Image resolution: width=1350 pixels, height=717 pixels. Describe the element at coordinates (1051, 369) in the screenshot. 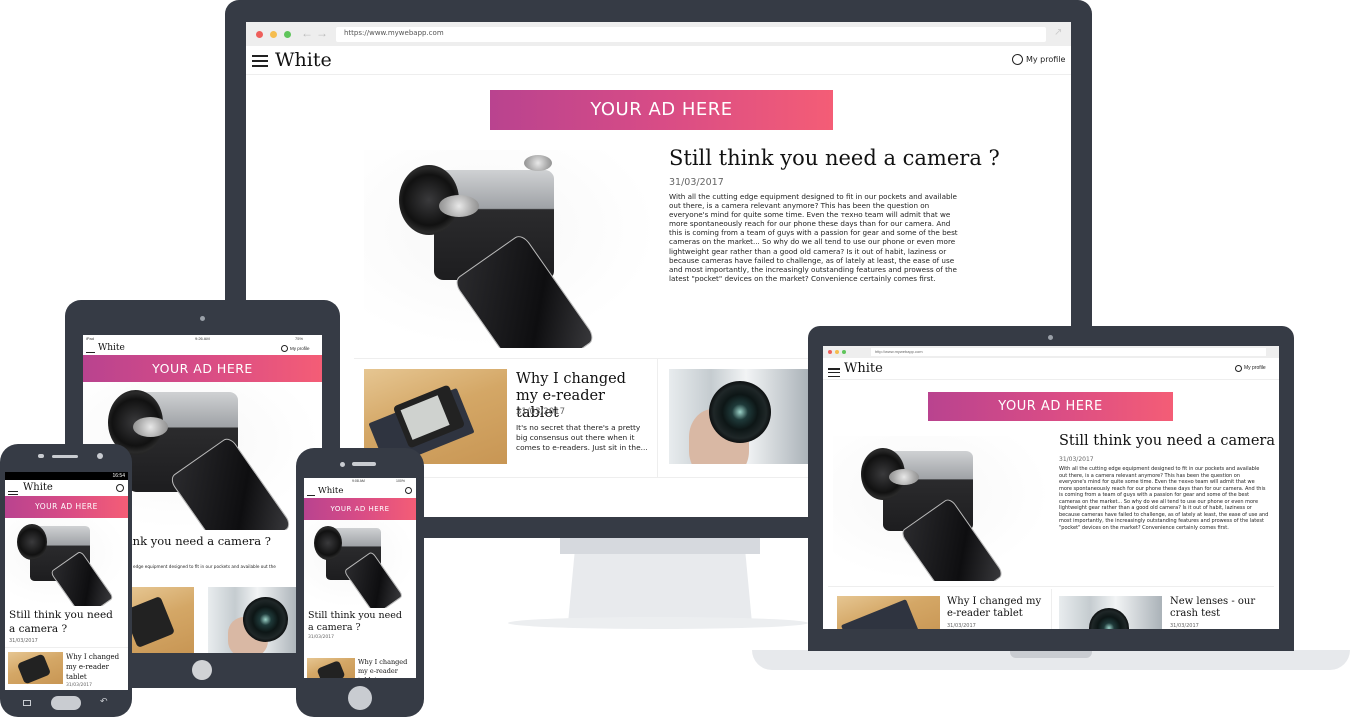

I see `laptop-site-header: White My profile` at that location.